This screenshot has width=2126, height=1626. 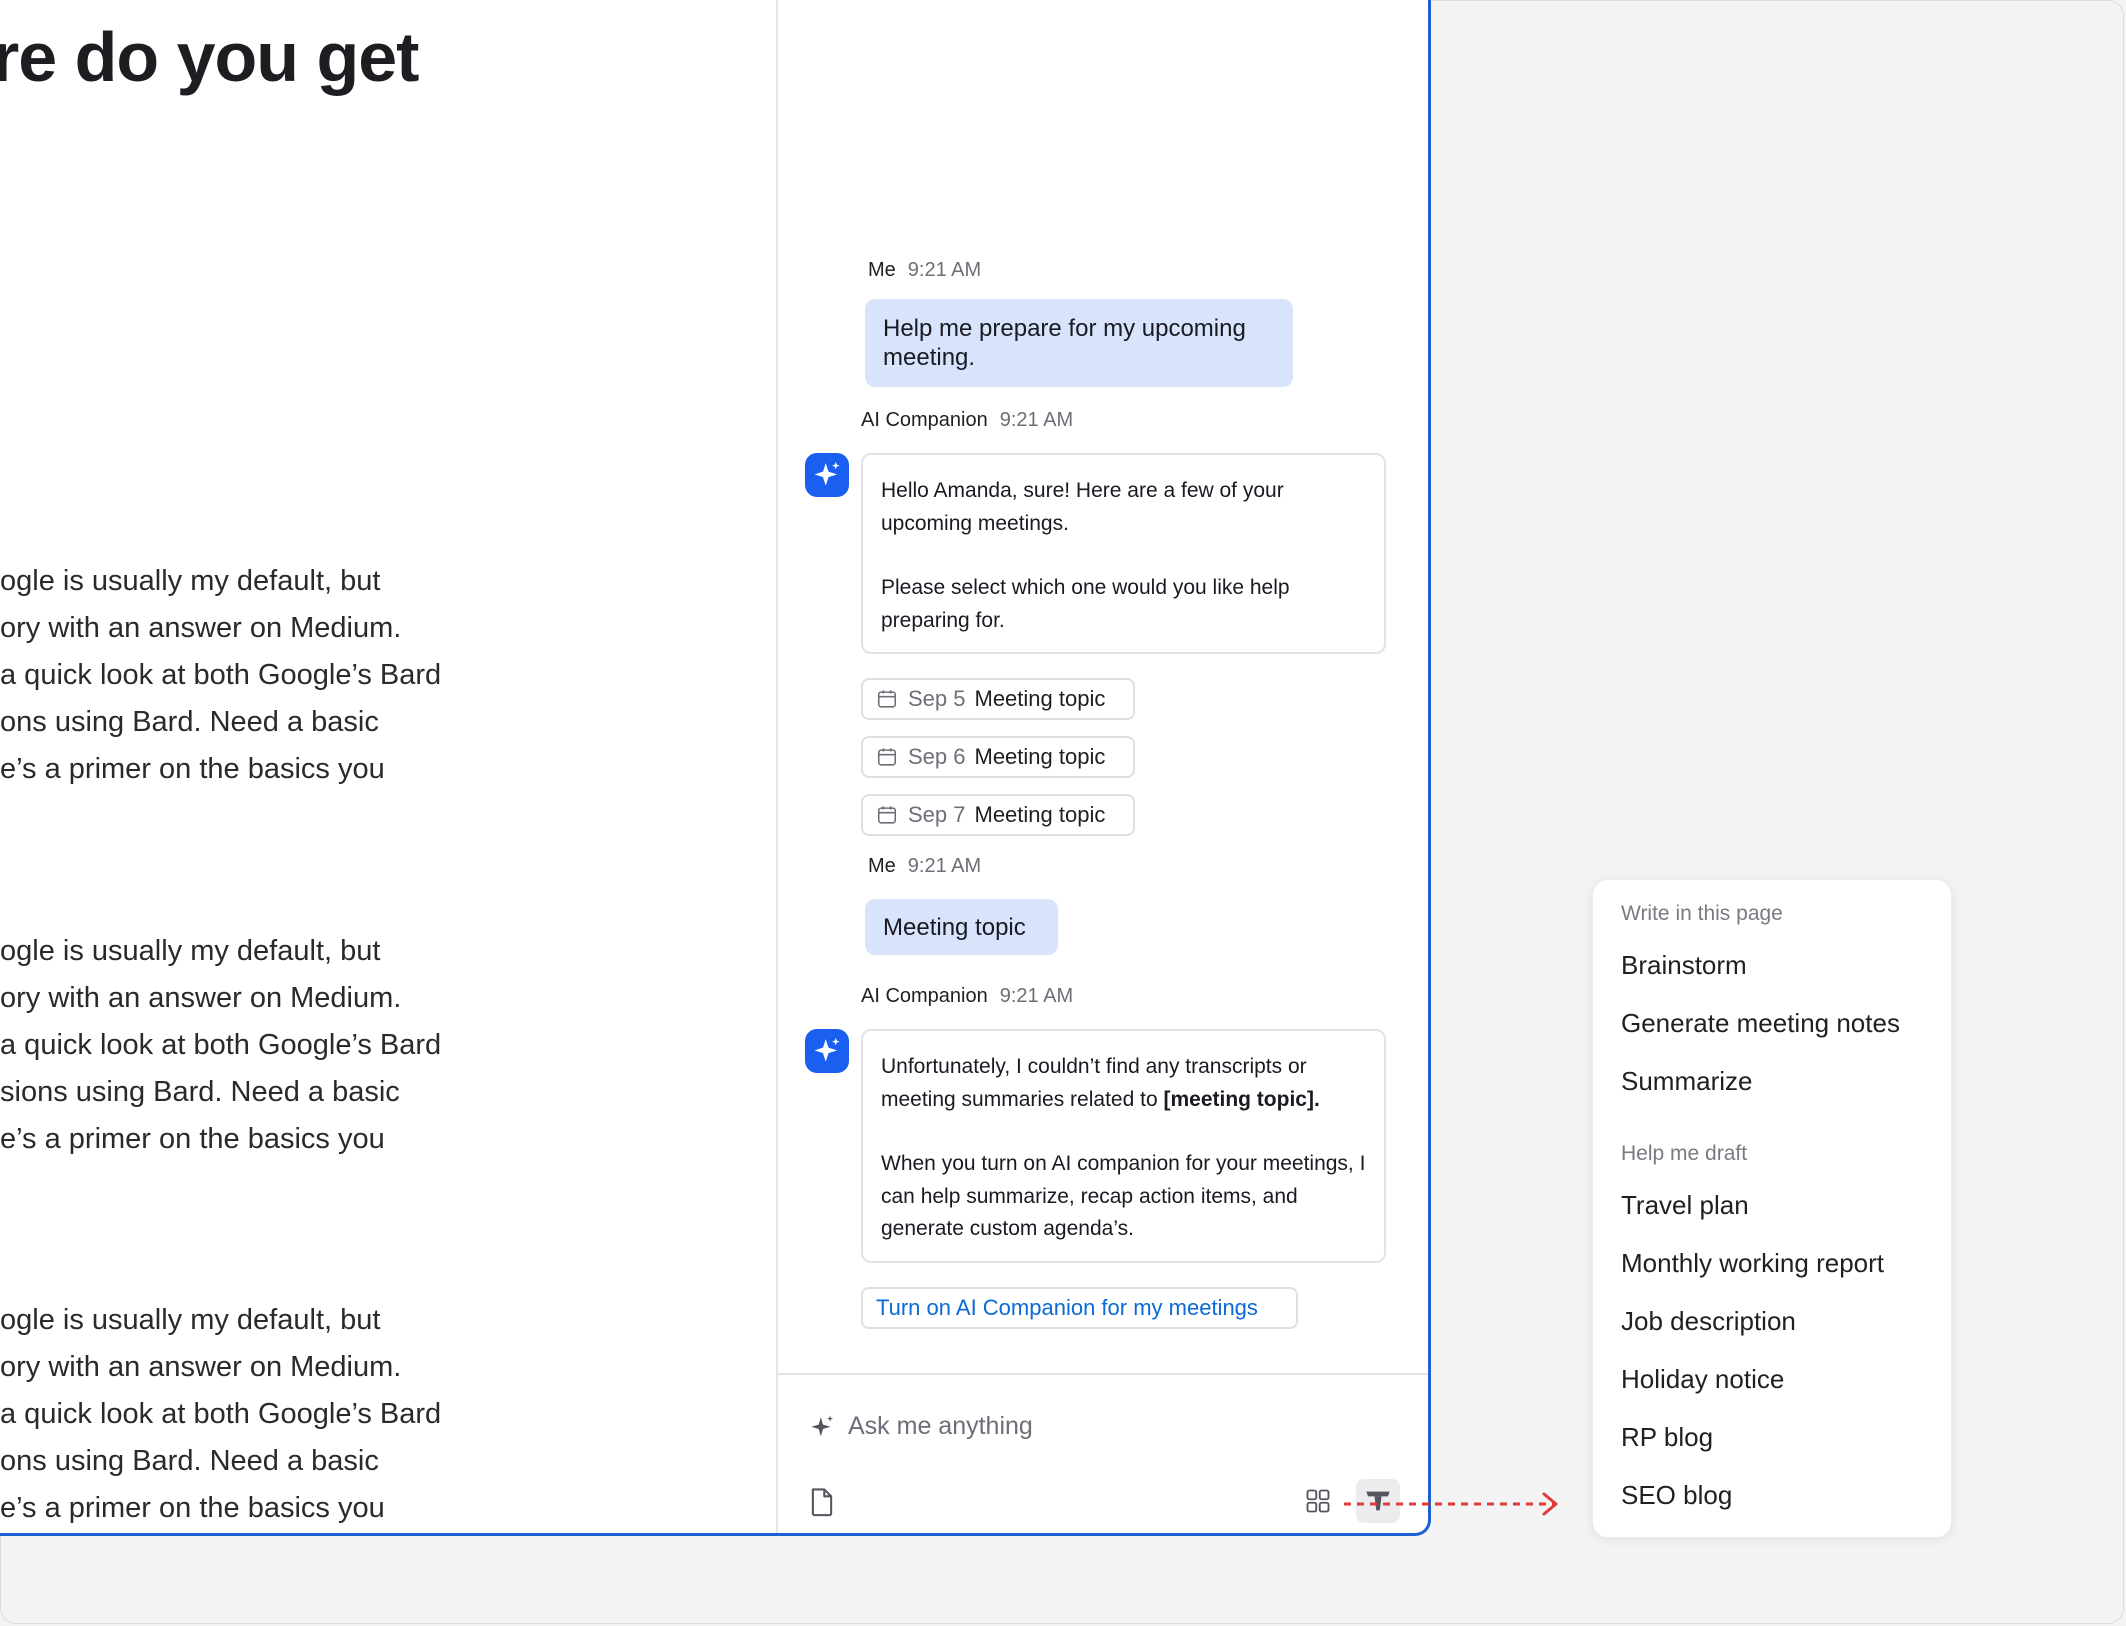 I want to click on menu-section-title: Help me draft, so click(x=1684, y=1153).